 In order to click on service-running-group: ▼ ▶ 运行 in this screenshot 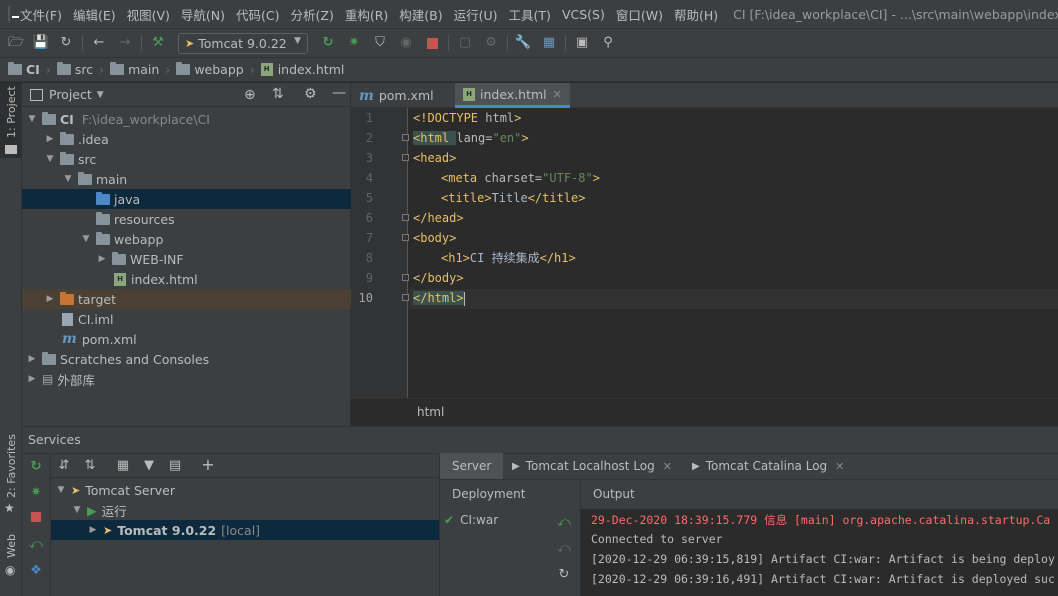, I will do `click(245, 510)`.